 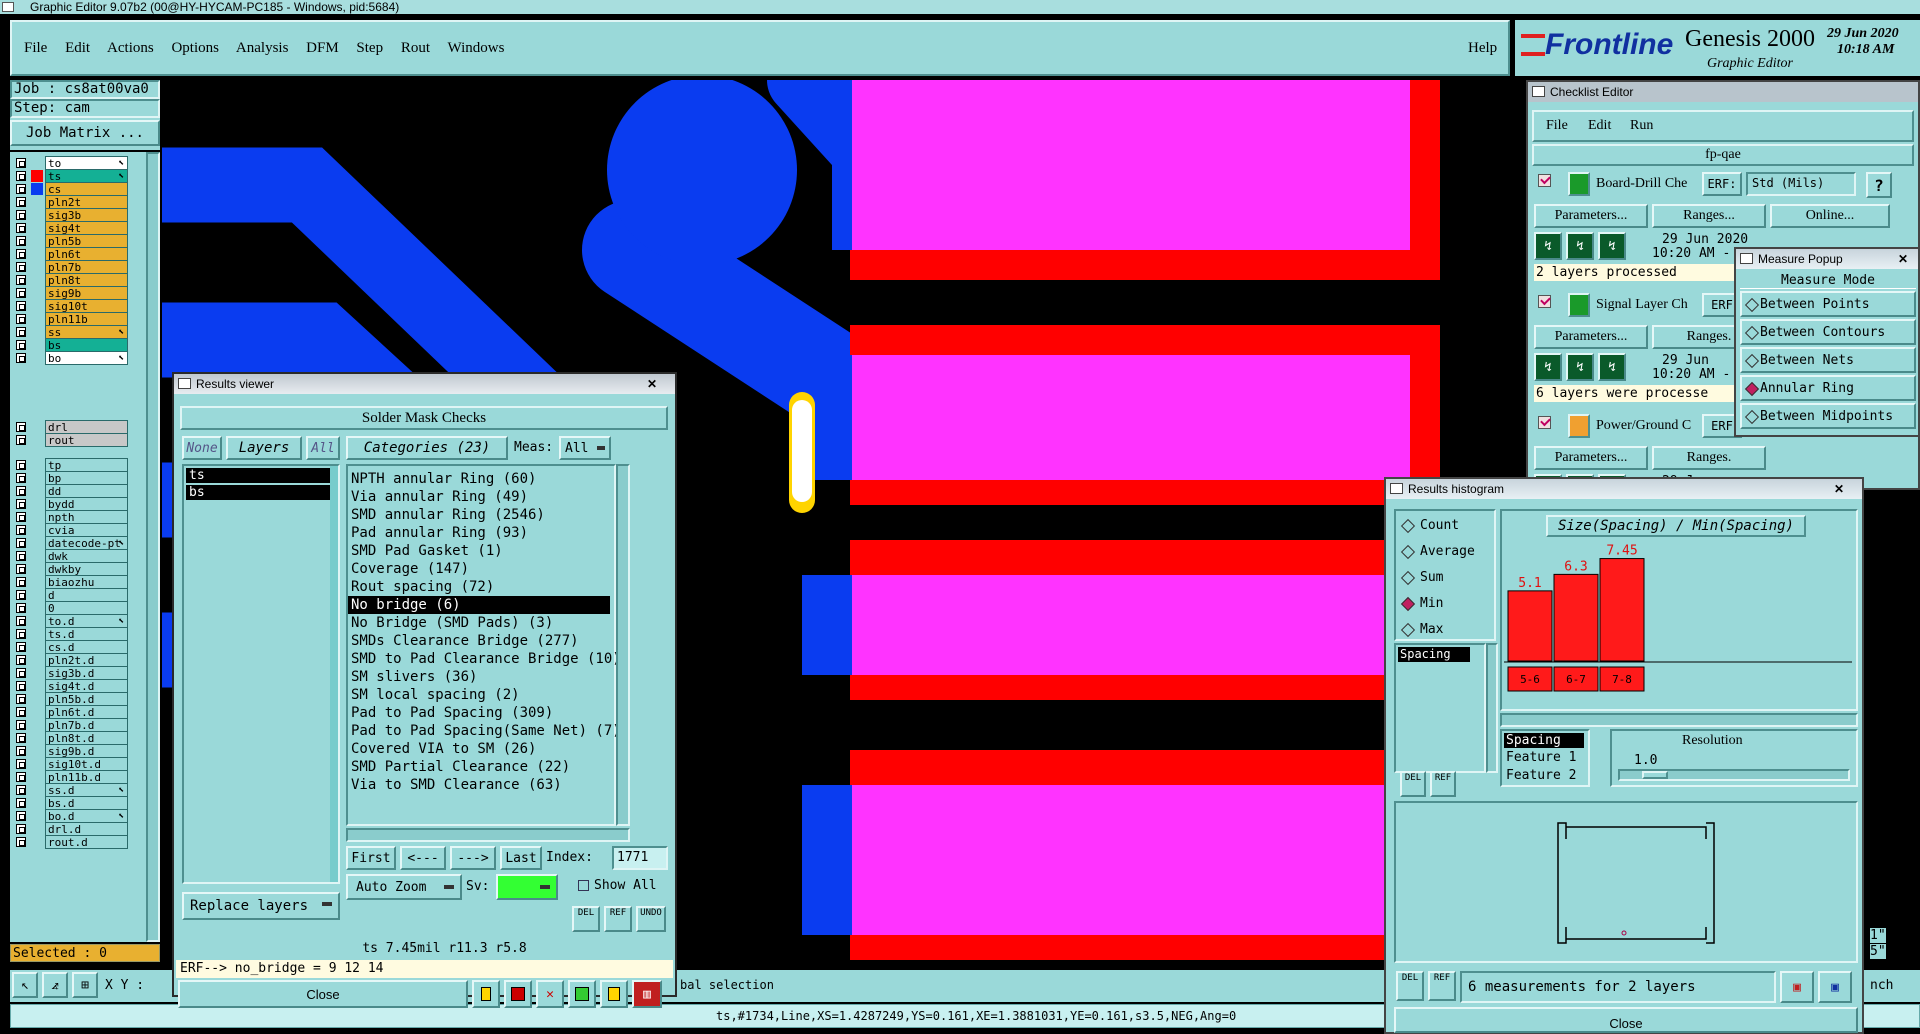 What do you see at coordinates (479, 605) in the screenshot?
I see `category-item: No bridge (6)` at bounding box center [479, 605].